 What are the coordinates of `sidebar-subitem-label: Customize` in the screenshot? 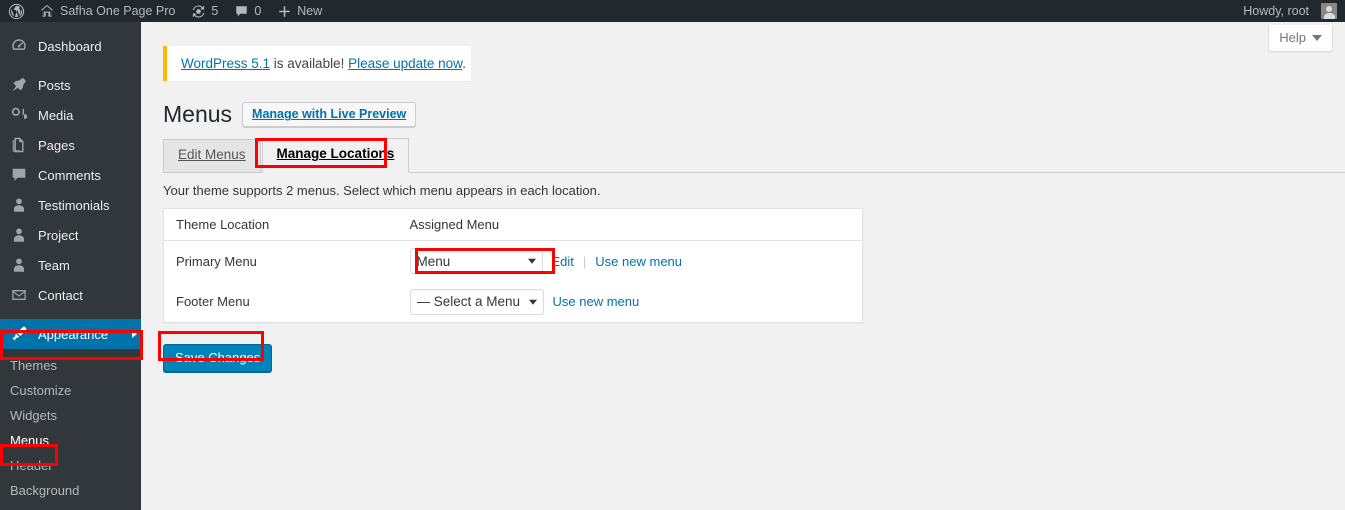 It's located at (41, 390).